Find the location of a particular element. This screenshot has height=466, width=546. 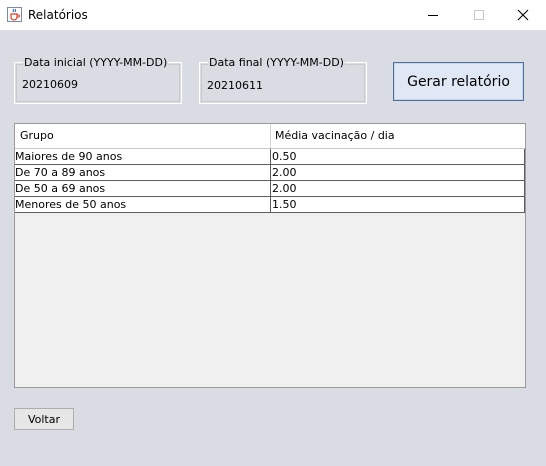

title-bar: Relatórios is located at coordinates (273, 15).